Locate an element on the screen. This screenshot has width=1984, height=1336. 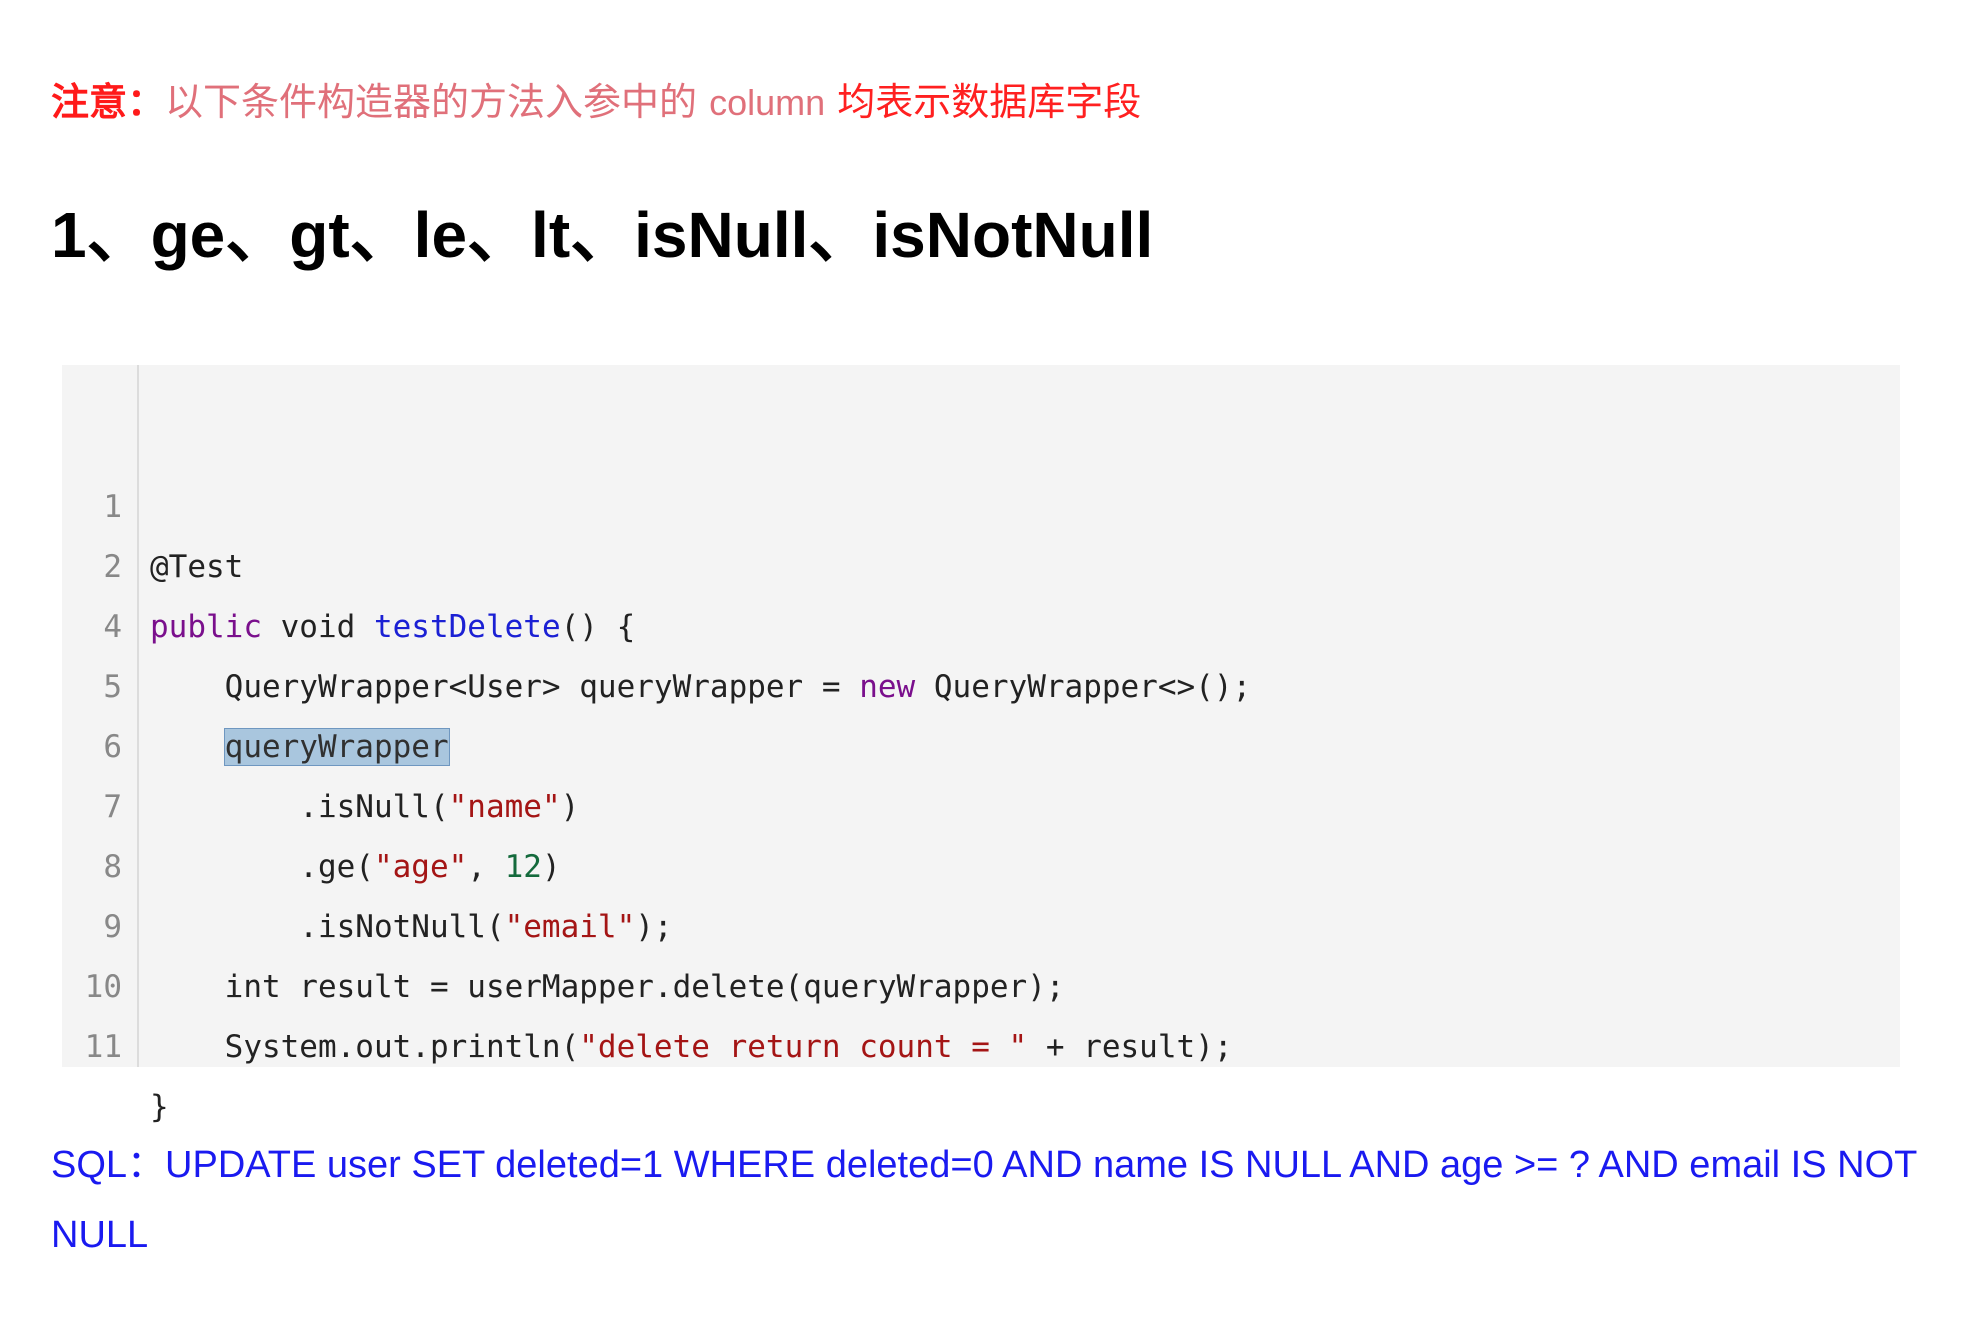
code-text: System.out.println( is located at coordinates (365, 1047).